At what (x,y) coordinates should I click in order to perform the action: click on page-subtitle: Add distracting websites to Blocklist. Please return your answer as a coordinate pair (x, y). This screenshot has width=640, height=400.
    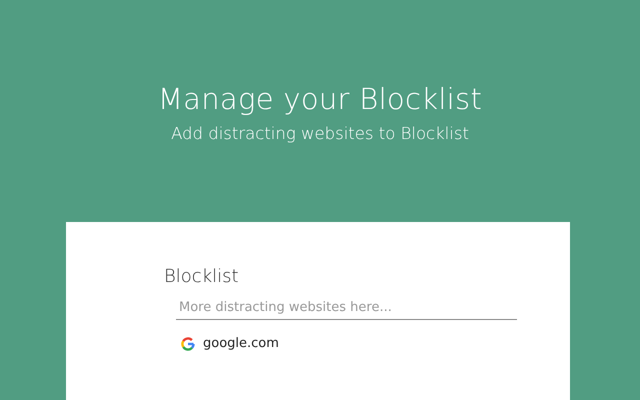
    Looking at the image, I should click on (320, 134).